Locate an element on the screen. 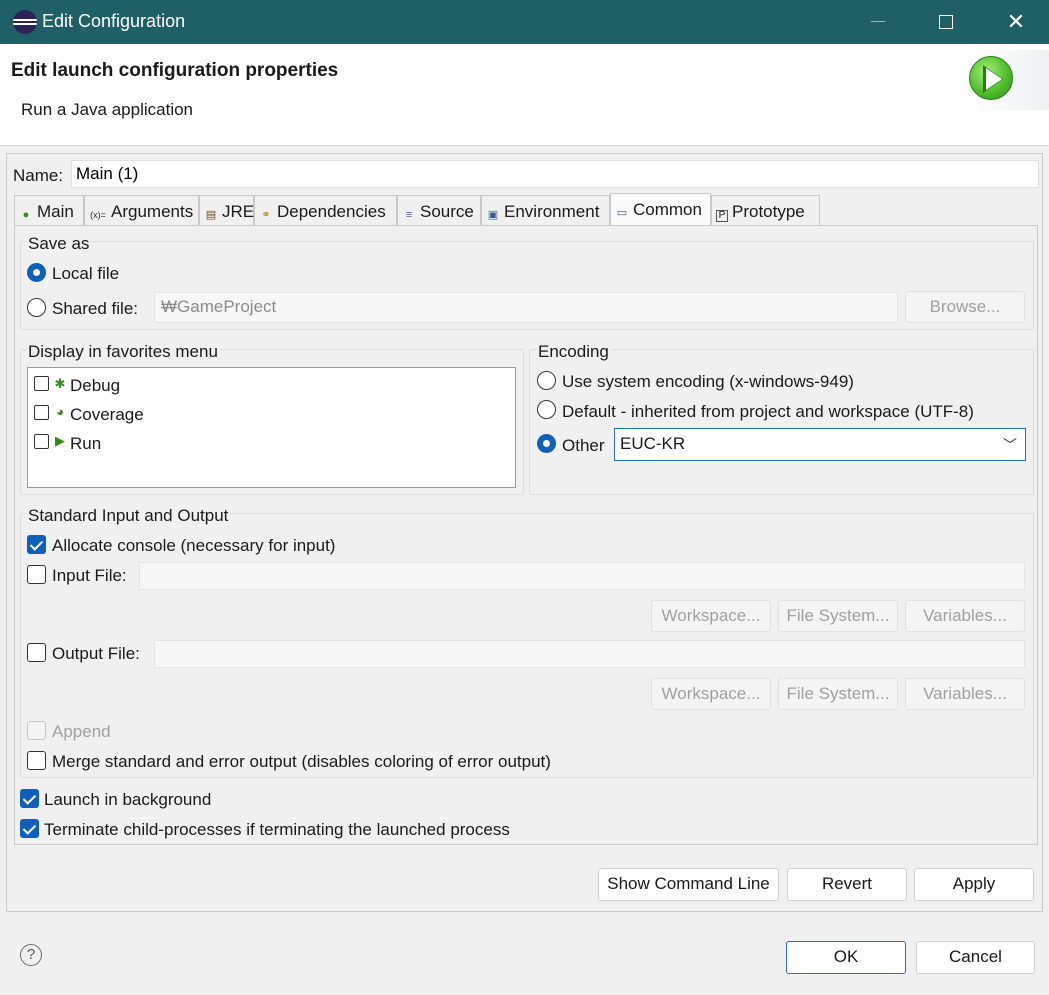 The height and width of the screenshot is (995, 1049). tab-source: ≡ Source is located at coordinates (439, 210).